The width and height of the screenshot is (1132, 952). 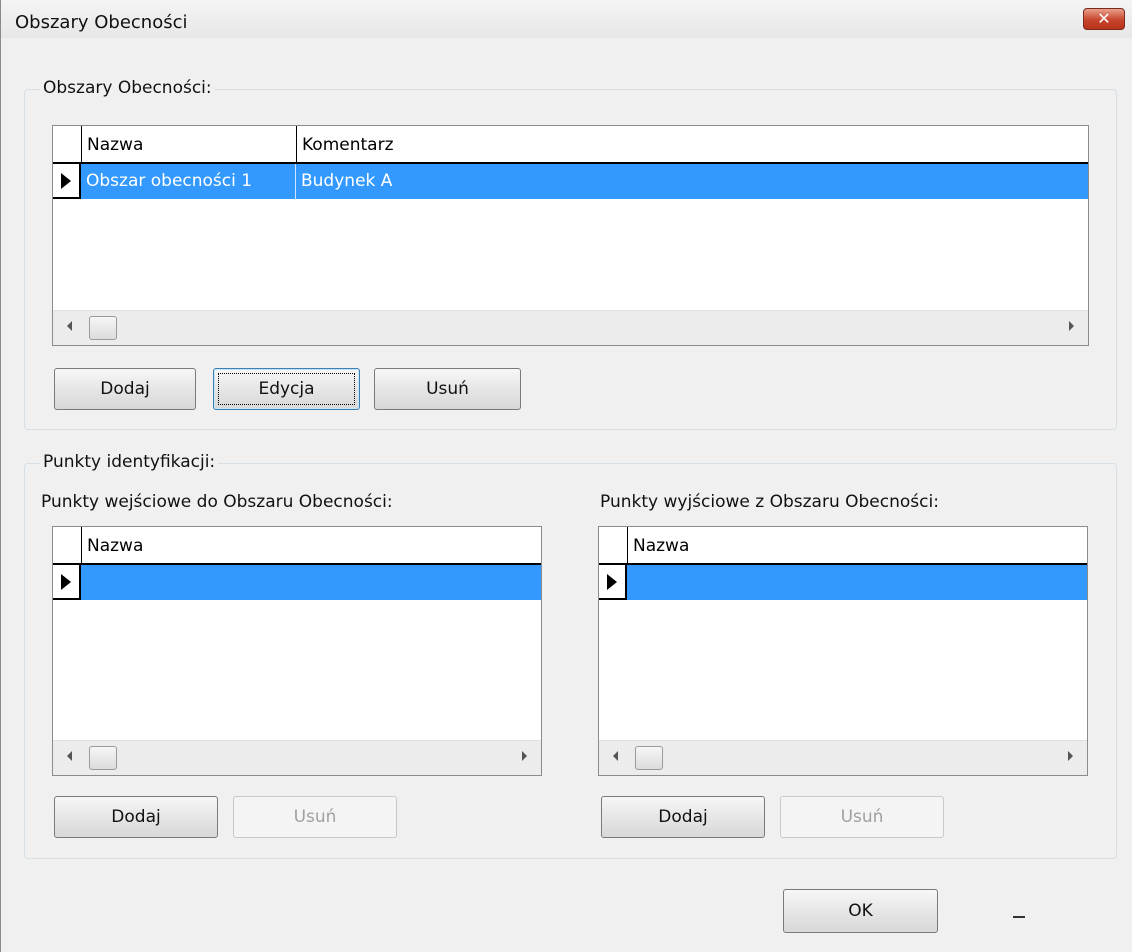 What do you see at coordinates (127, 88) in the screenshot?
I see `areas-group-legend: Obszary Obecności:` at bounding box center [127, 88].